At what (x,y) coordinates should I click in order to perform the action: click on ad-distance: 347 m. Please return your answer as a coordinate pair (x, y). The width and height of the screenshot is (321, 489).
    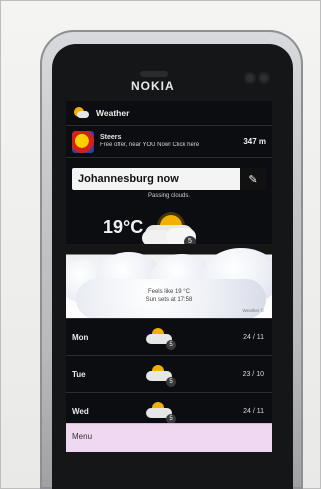
    Looking at the image, I should click on (254, 141).